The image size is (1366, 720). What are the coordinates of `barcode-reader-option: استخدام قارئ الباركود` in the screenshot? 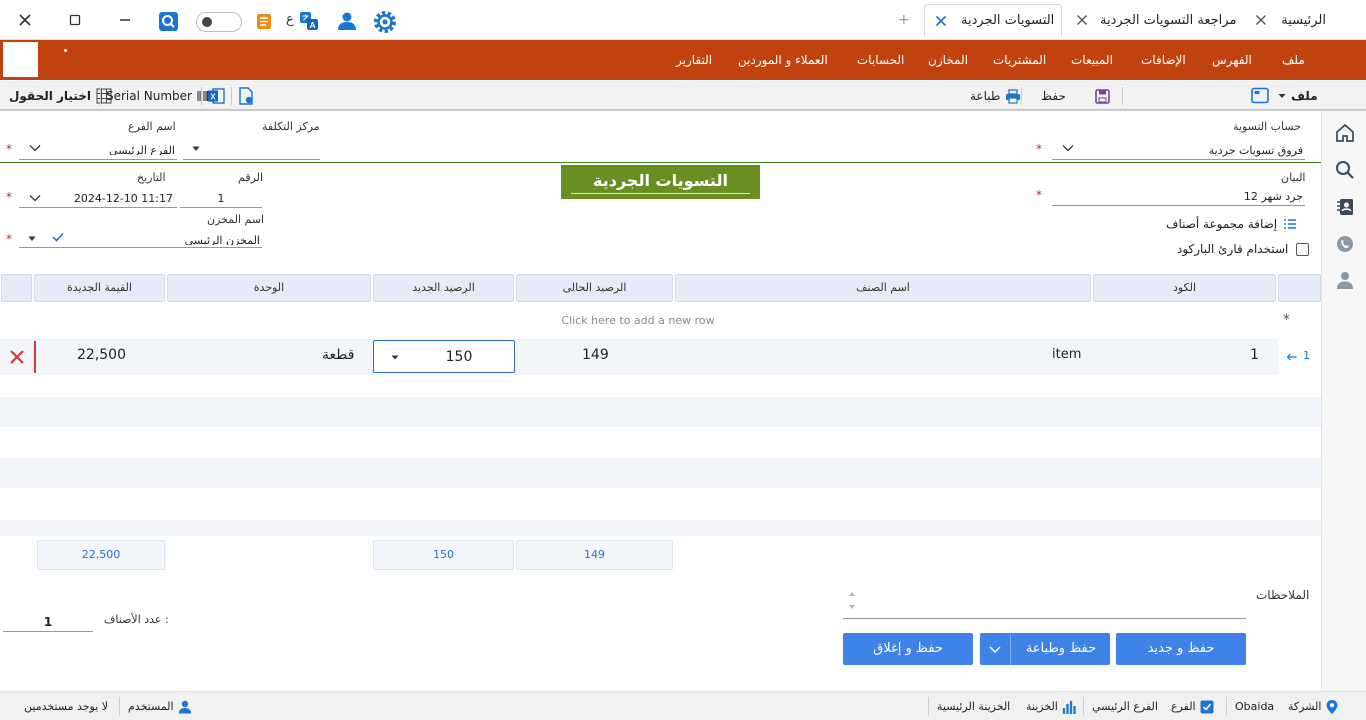 It's located at (1243, 249).